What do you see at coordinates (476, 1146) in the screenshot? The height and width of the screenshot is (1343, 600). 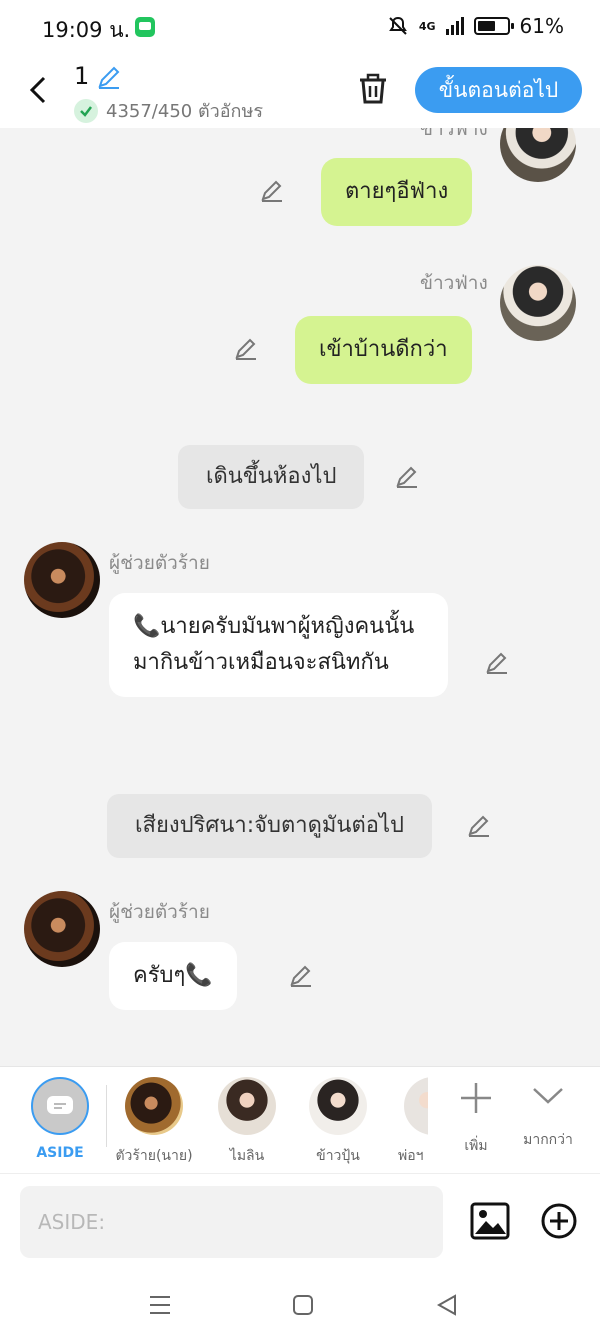 I see `add-label: เพิ่ม` at bounding box center [476, 1146].